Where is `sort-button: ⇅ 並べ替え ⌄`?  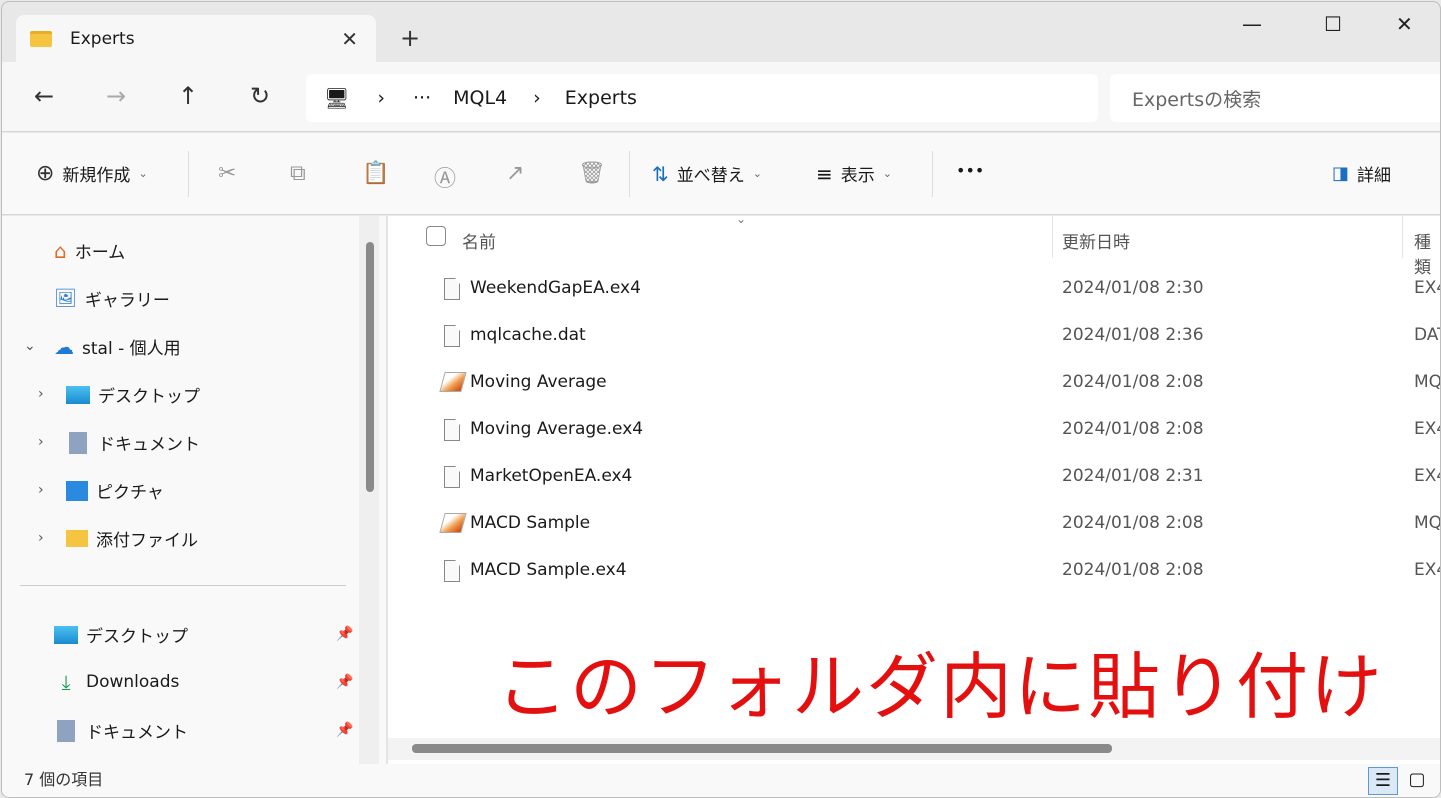 sort-button: ⇅ 並べ替え ⌄ is located at coordinates (707, 174).